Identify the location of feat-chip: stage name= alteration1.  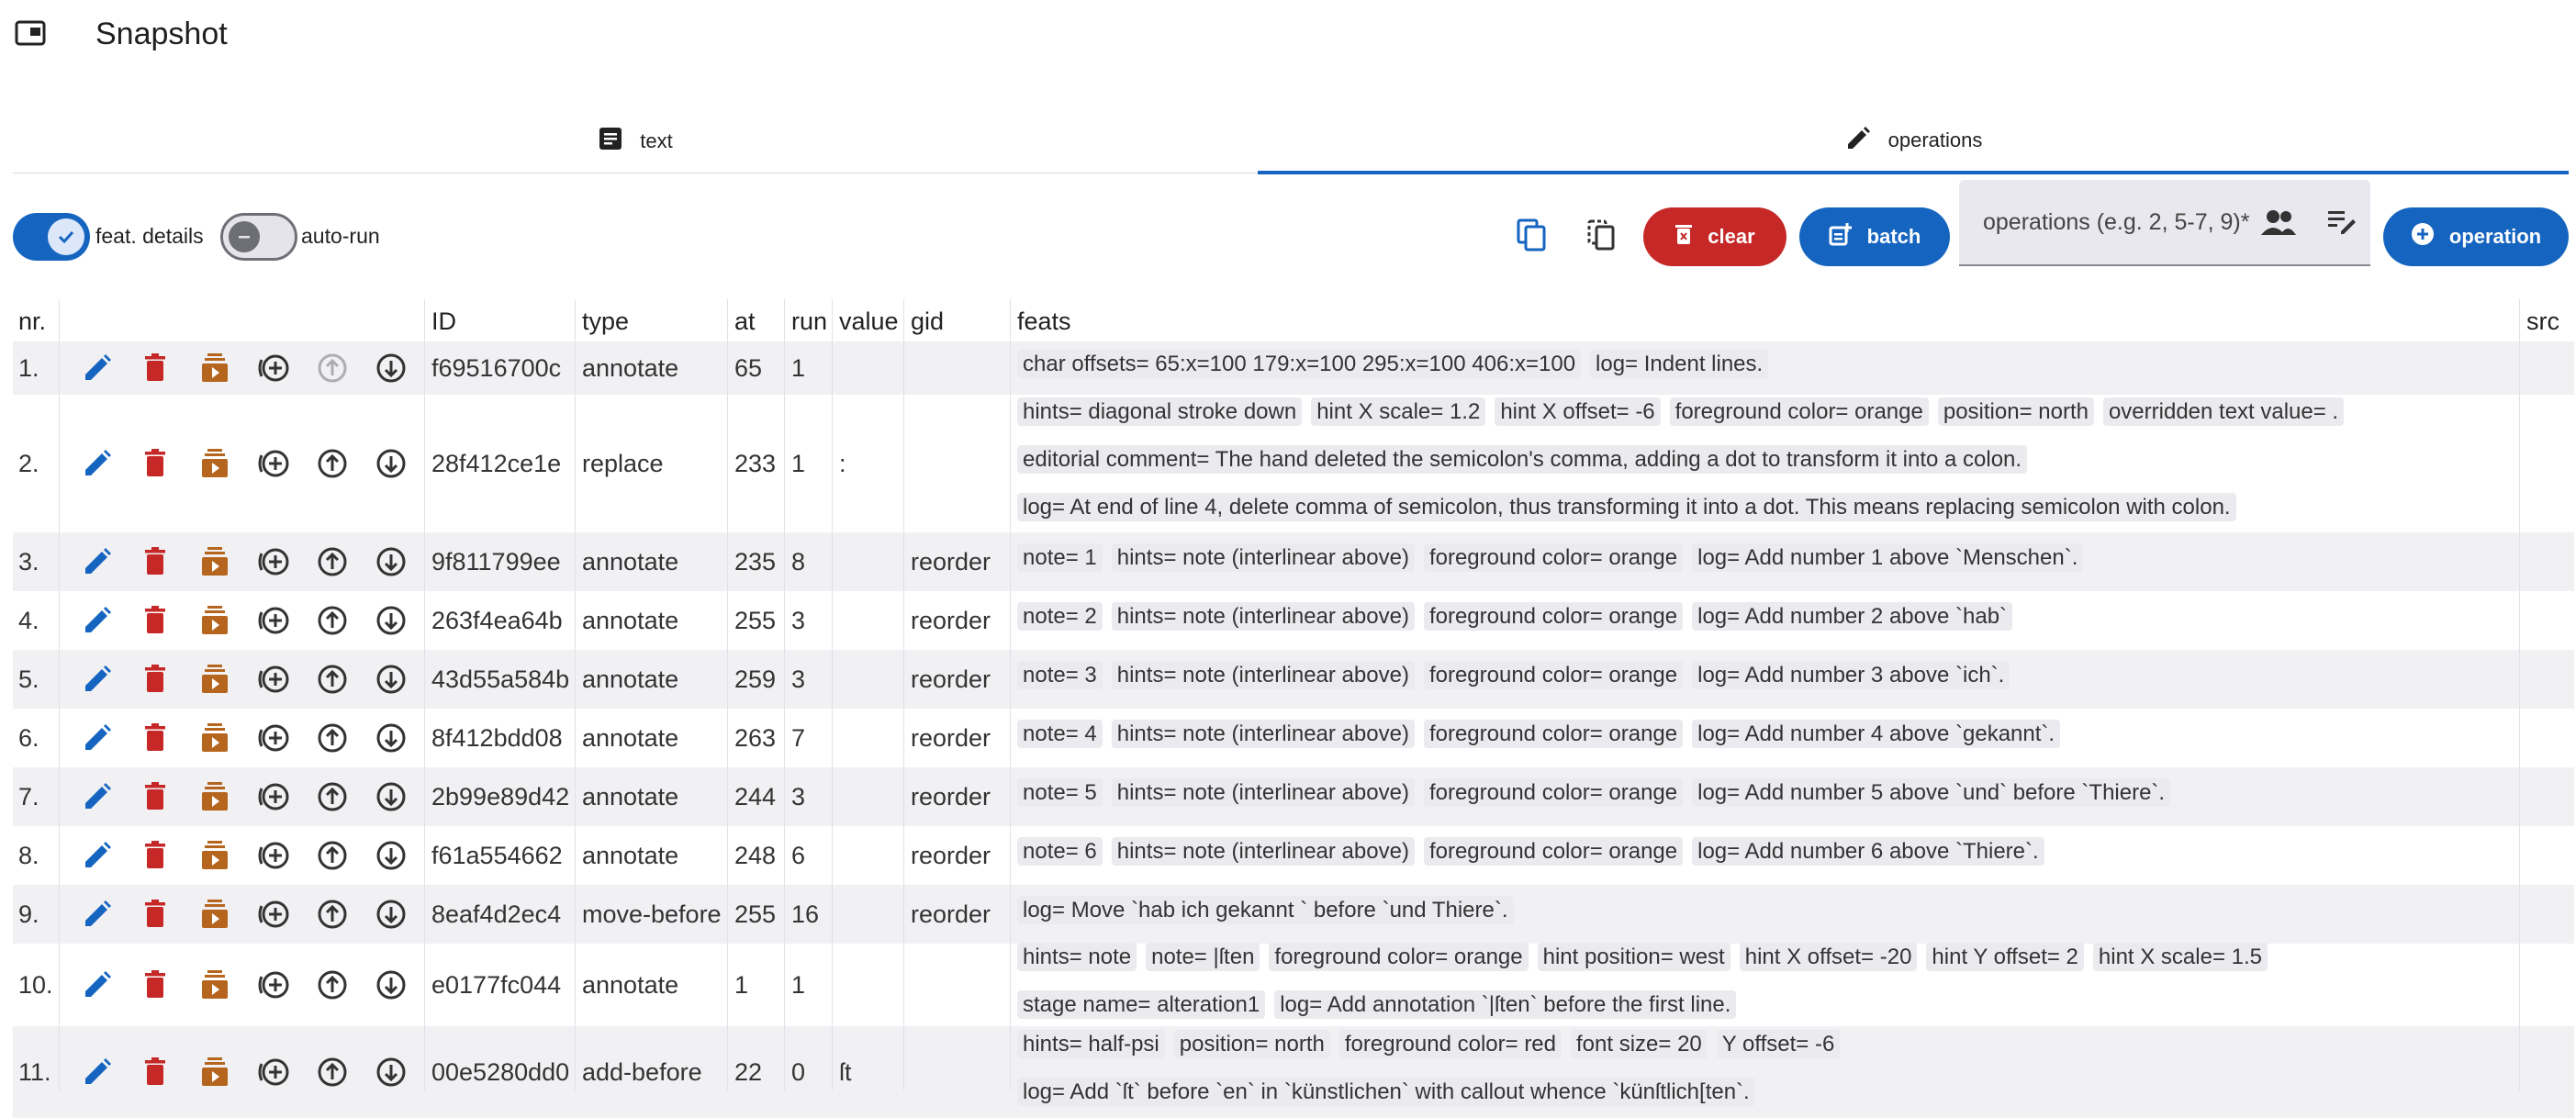
(1141, 1004).